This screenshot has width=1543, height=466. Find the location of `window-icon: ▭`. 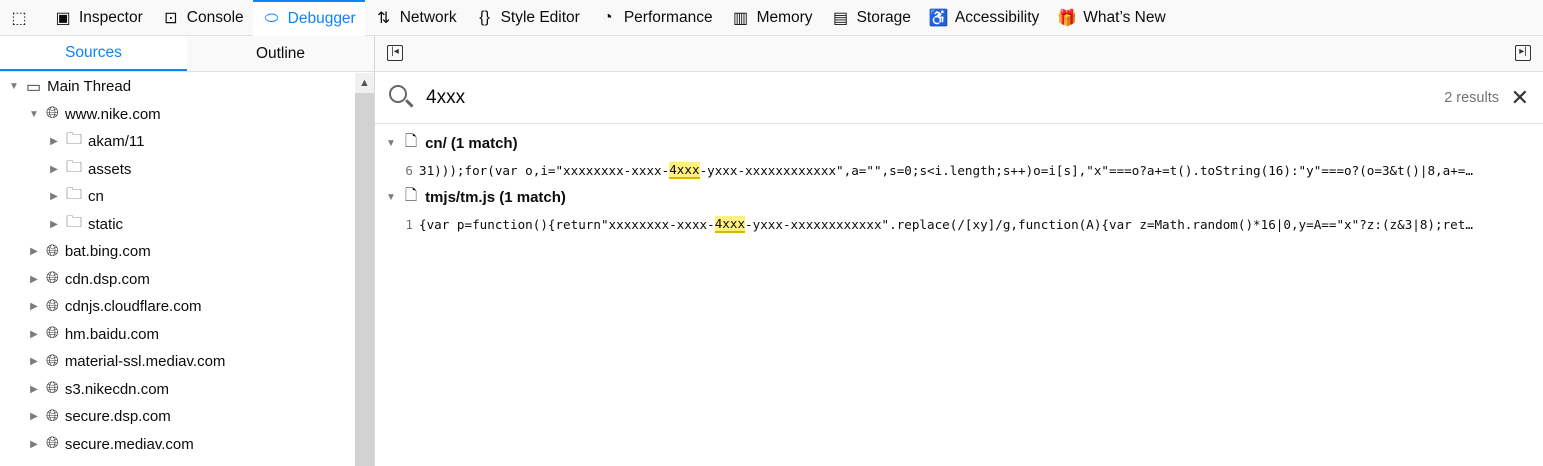

window-icon: ▭ is located at coordinates (34, 87).